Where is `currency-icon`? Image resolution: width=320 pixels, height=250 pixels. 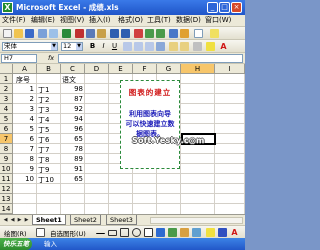 currency-icon is located at coordinates (173, 46).